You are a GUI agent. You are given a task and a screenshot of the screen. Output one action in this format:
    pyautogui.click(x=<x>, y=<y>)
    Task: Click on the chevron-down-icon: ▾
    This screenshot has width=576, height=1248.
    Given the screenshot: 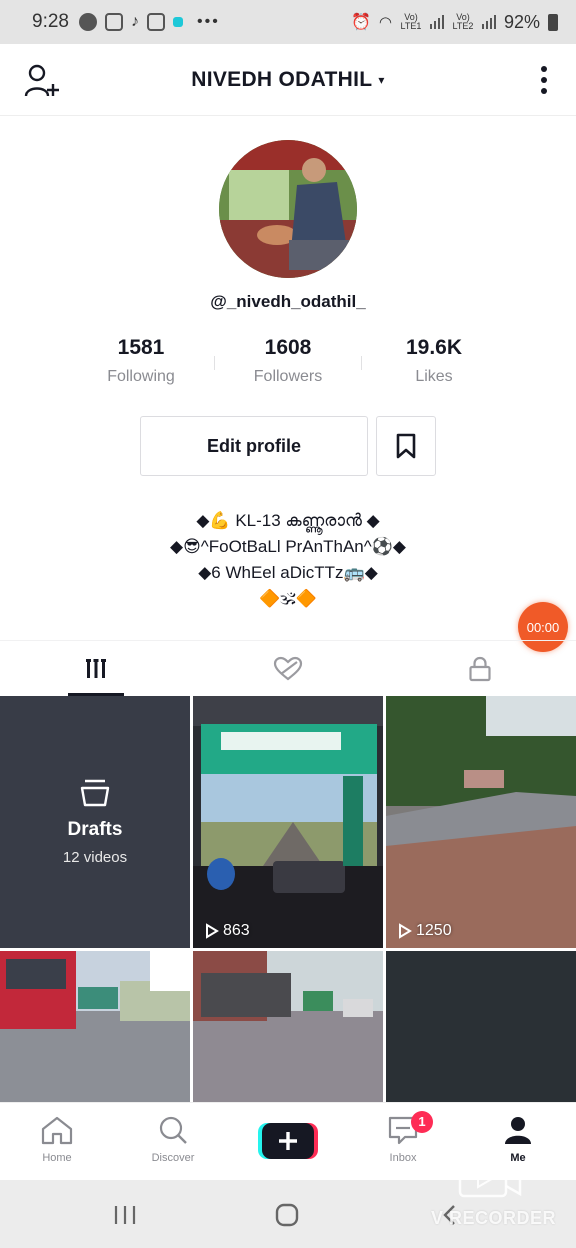 What is the action you would take?
    pyautogui.click(x=381, y=79)
    